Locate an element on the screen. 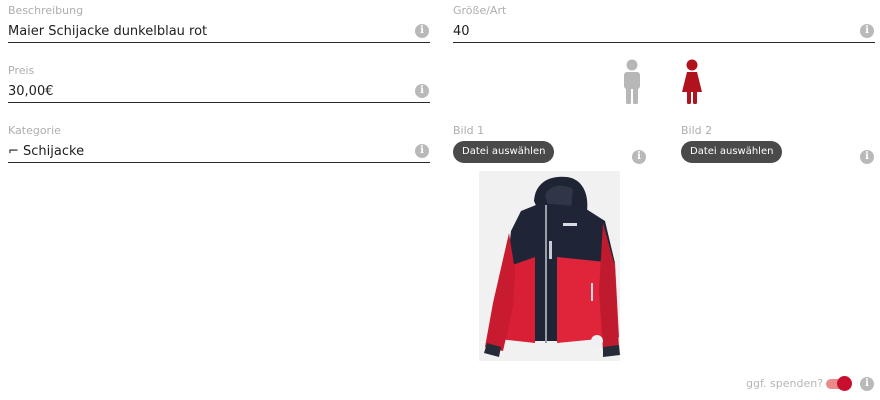 The image size is (880, 400). image2-file-button: Datei auswählen is located at coordinates (732, 152).